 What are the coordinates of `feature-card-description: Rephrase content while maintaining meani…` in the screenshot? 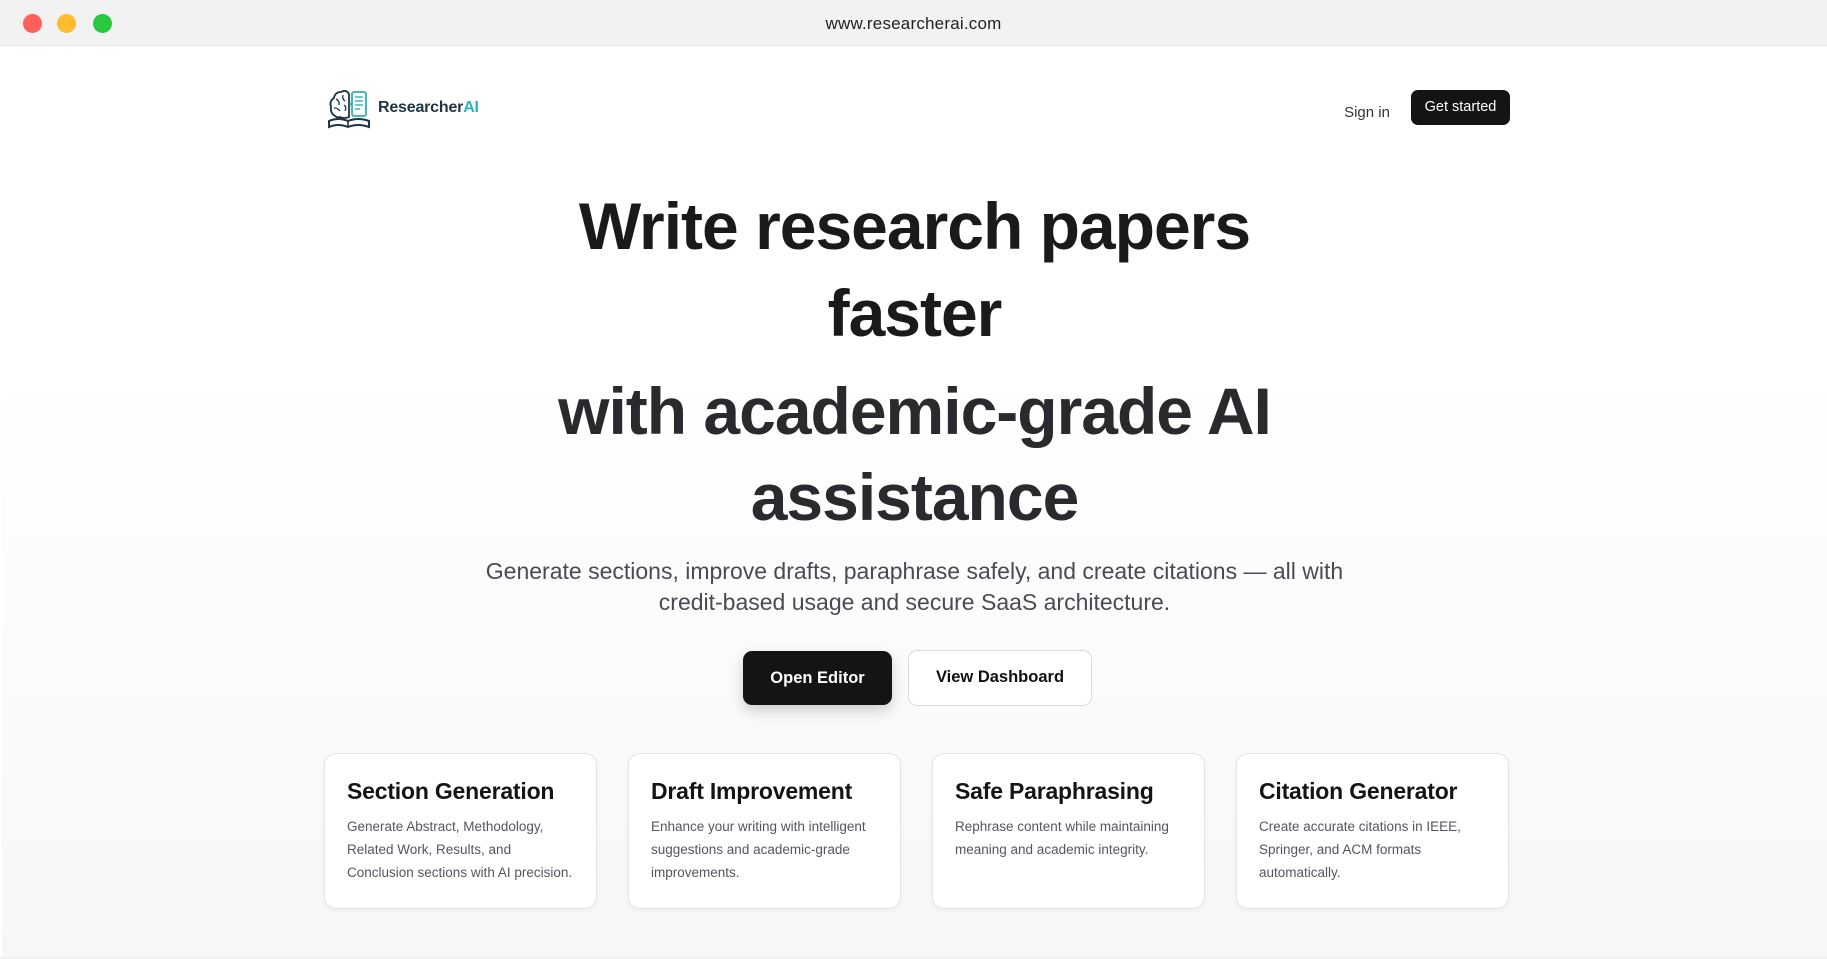 It's located at (1068, 838).